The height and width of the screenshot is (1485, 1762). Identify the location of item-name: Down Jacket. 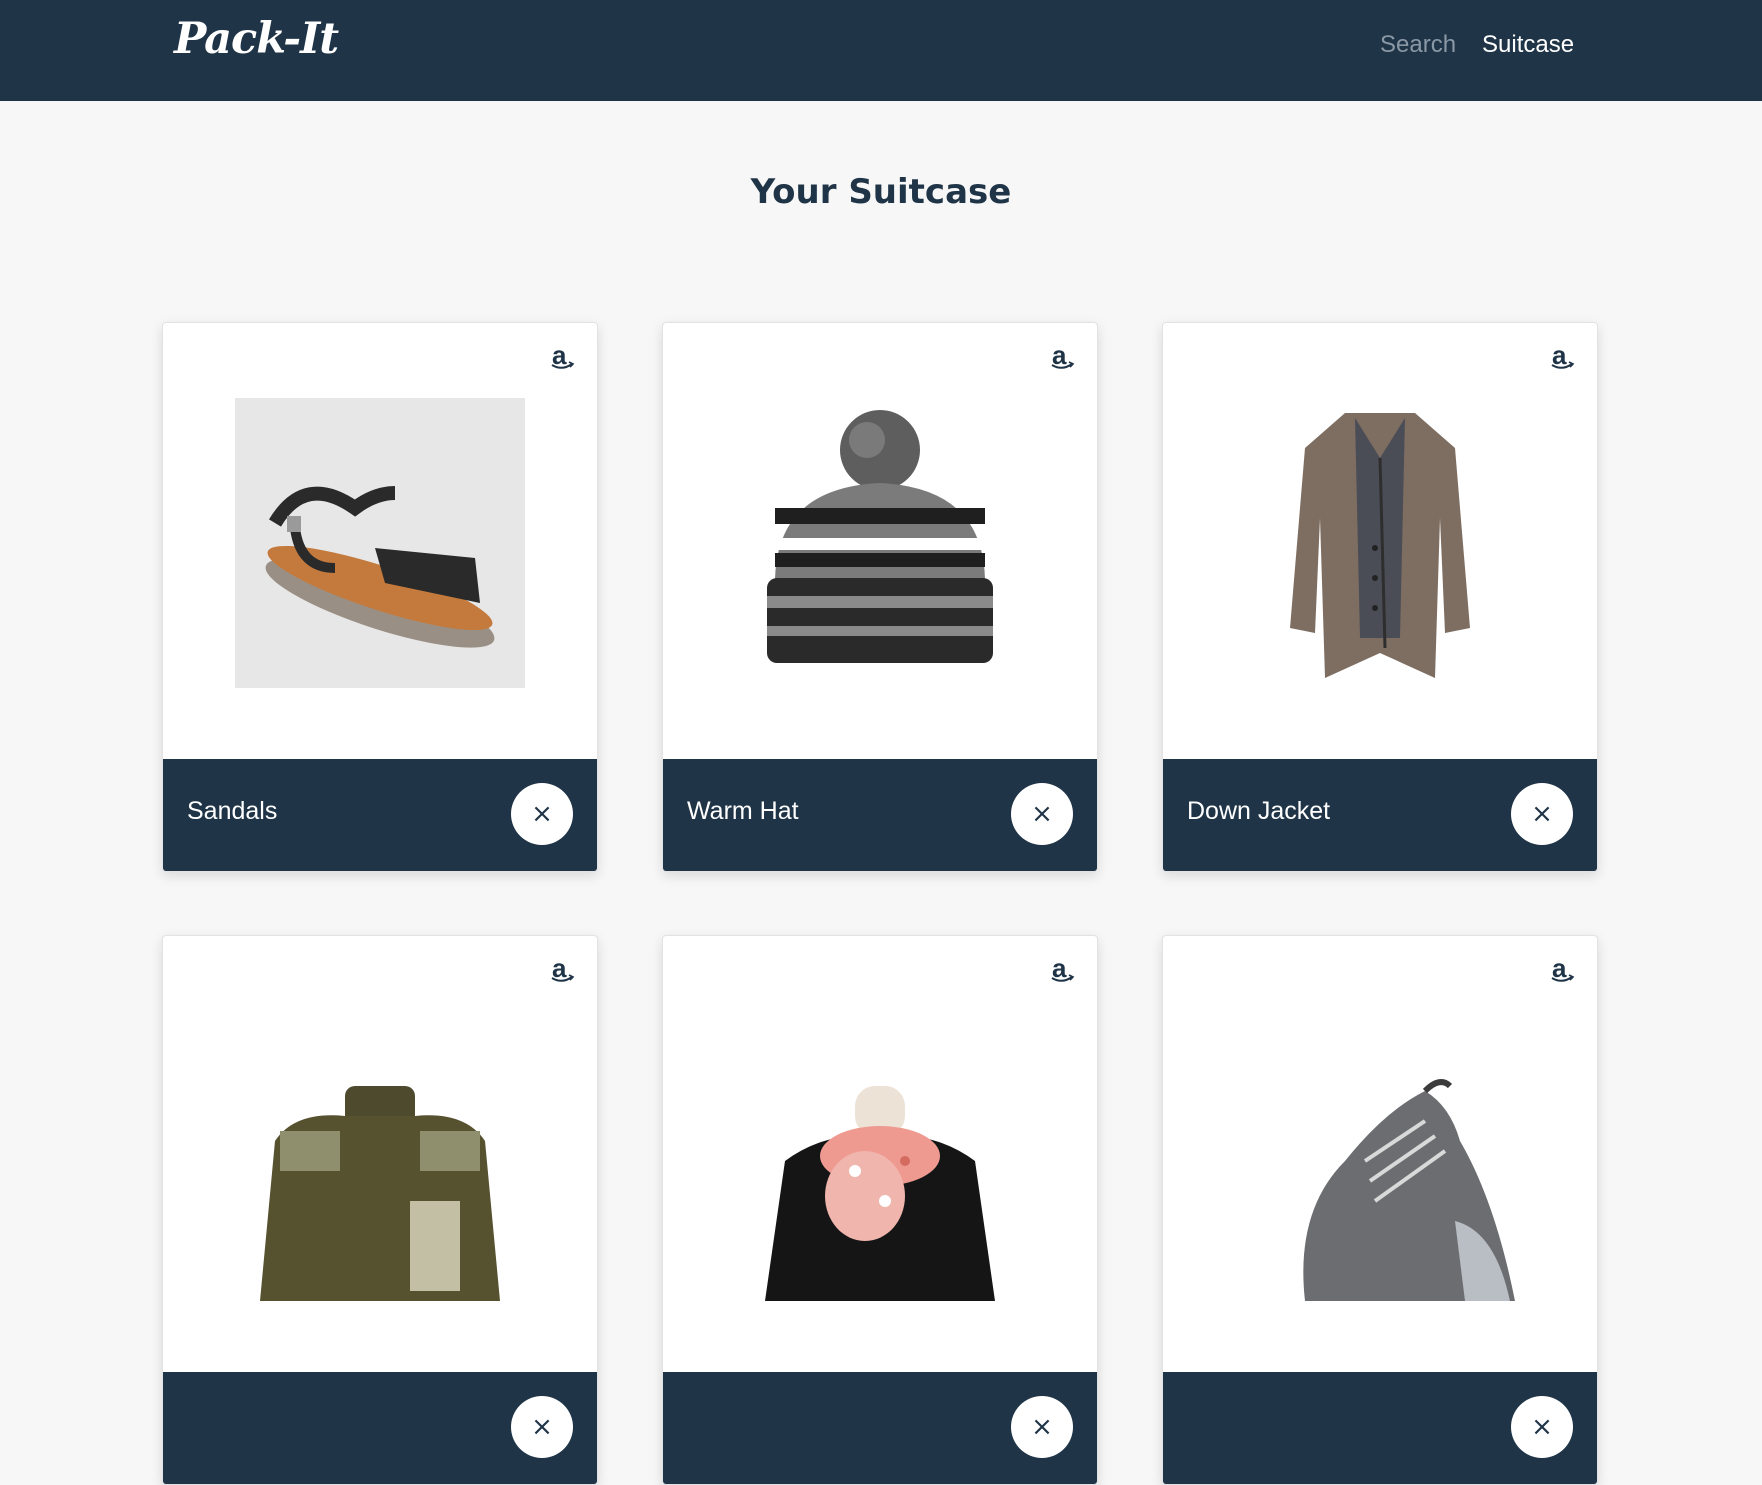
(1259, 811).